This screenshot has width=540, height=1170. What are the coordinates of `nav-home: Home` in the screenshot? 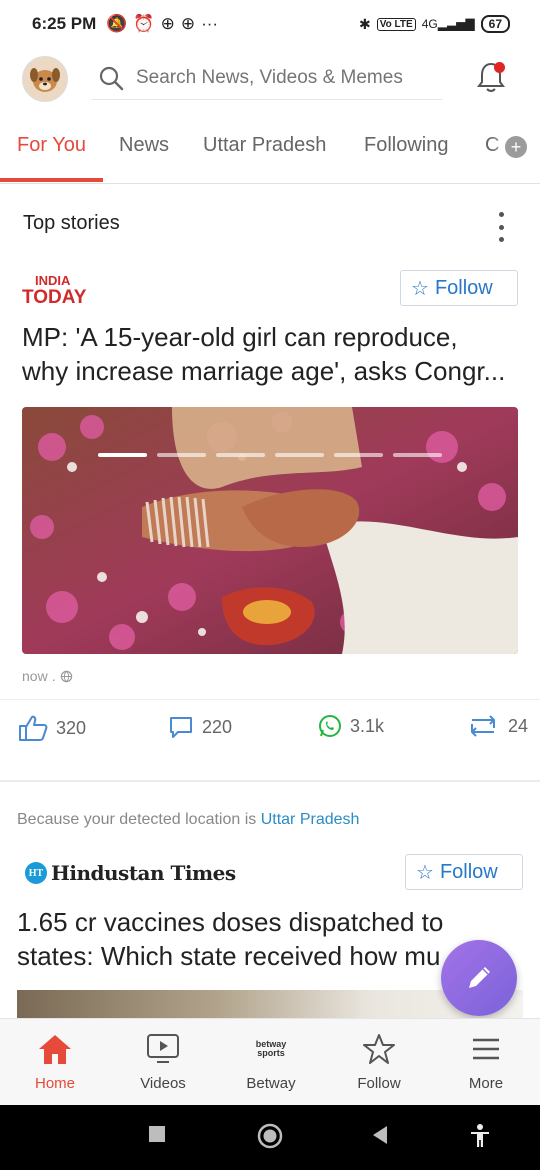 It's located at (55, 1060).